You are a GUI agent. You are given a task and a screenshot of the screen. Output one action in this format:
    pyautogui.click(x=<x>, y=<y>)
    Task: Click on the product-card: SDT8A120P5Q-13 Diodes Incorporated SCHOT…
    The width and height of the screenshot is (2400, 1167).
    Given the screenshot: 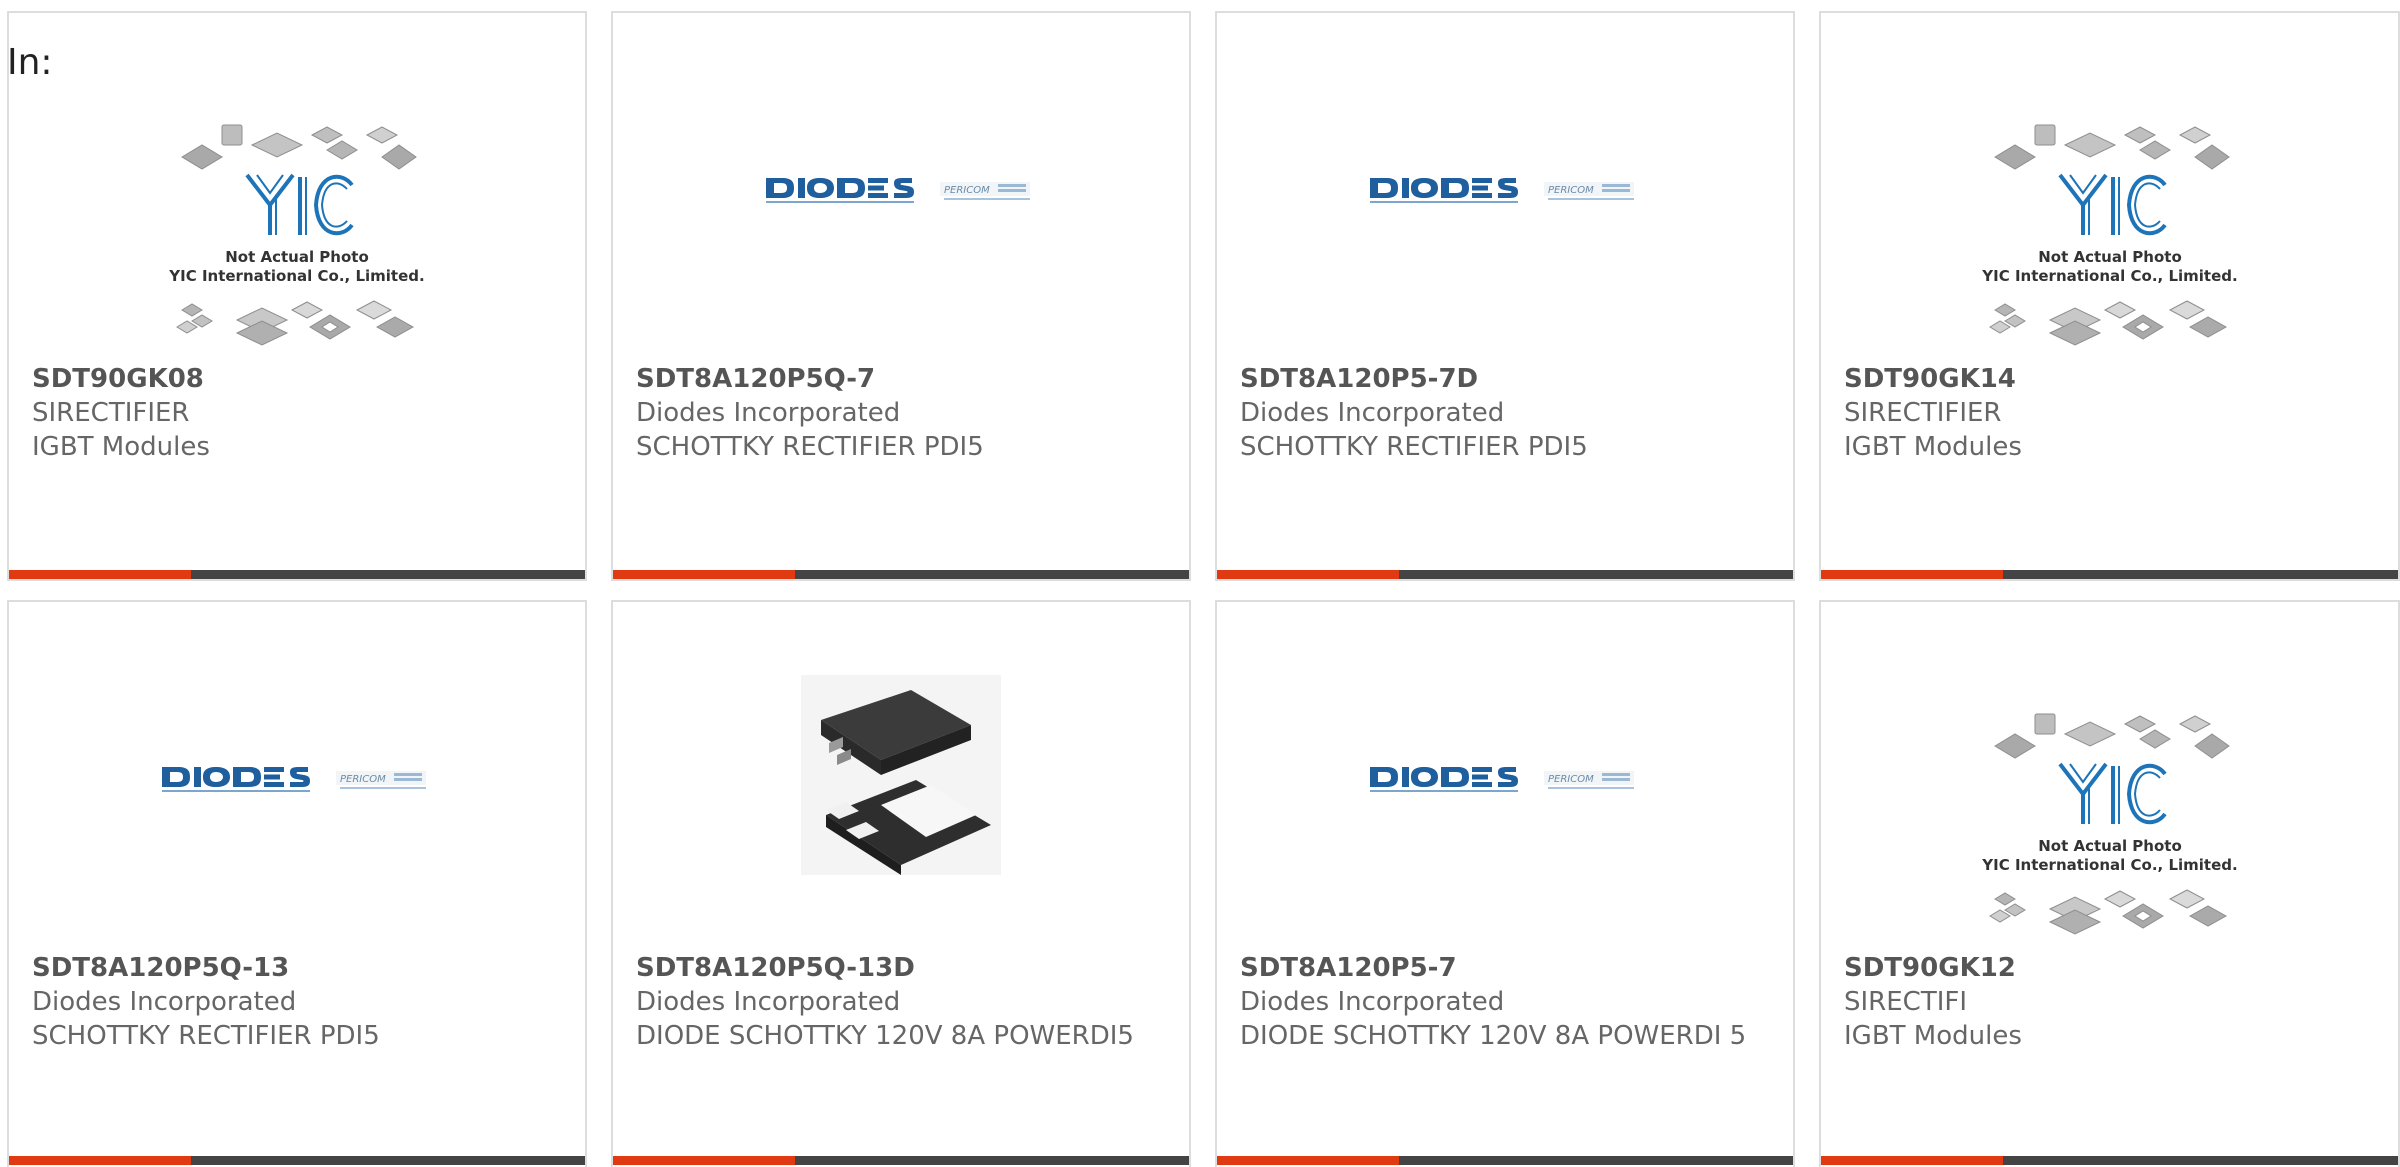 What is the action you would take?
    pyautogui.click(x=297, y=883)
    